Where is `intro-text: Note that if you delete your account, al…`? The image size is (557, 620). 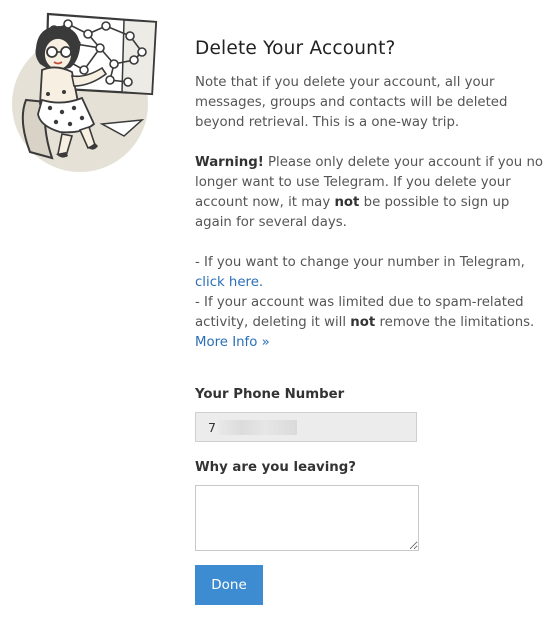 intro-text: Note that if you delete your account, al… is located at coordinates (351, 102).